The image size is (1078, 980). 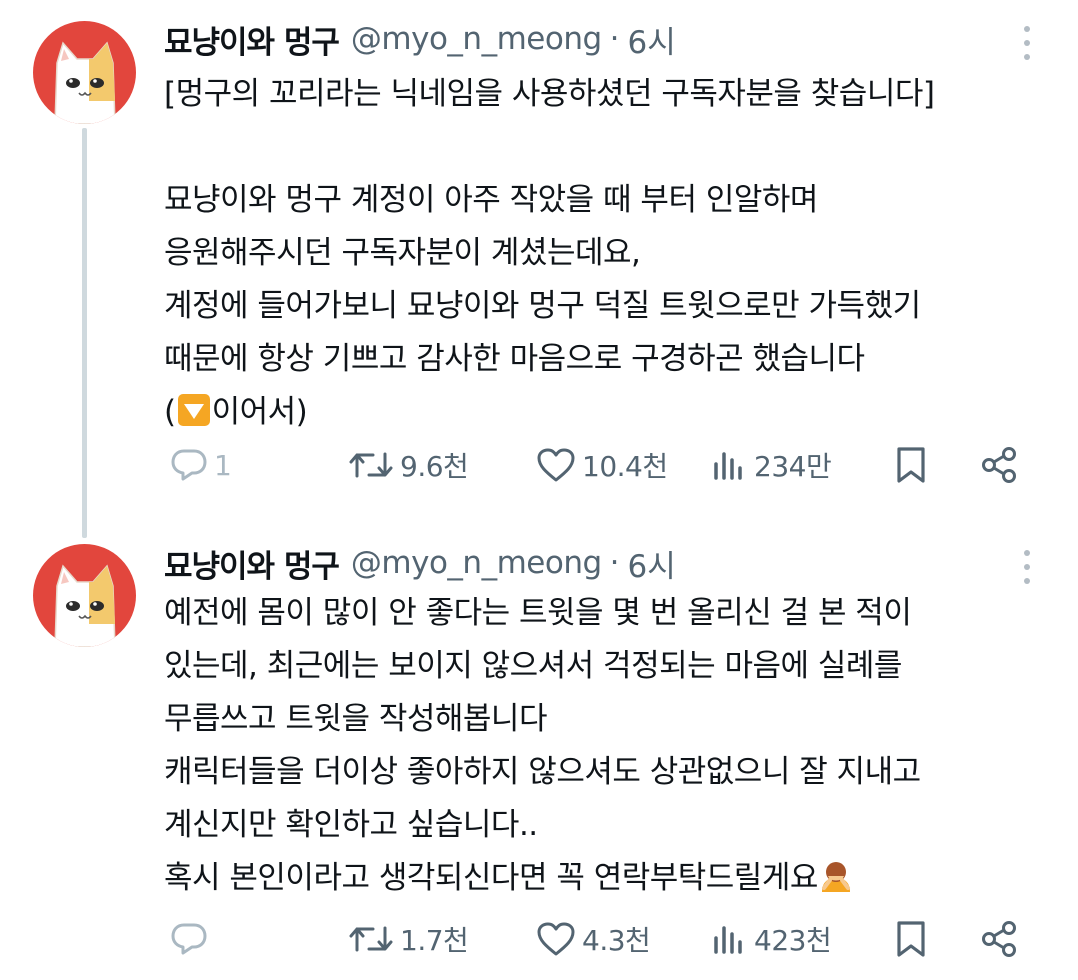 I want to click on views-button: 423천, so click(x=772, y=939).